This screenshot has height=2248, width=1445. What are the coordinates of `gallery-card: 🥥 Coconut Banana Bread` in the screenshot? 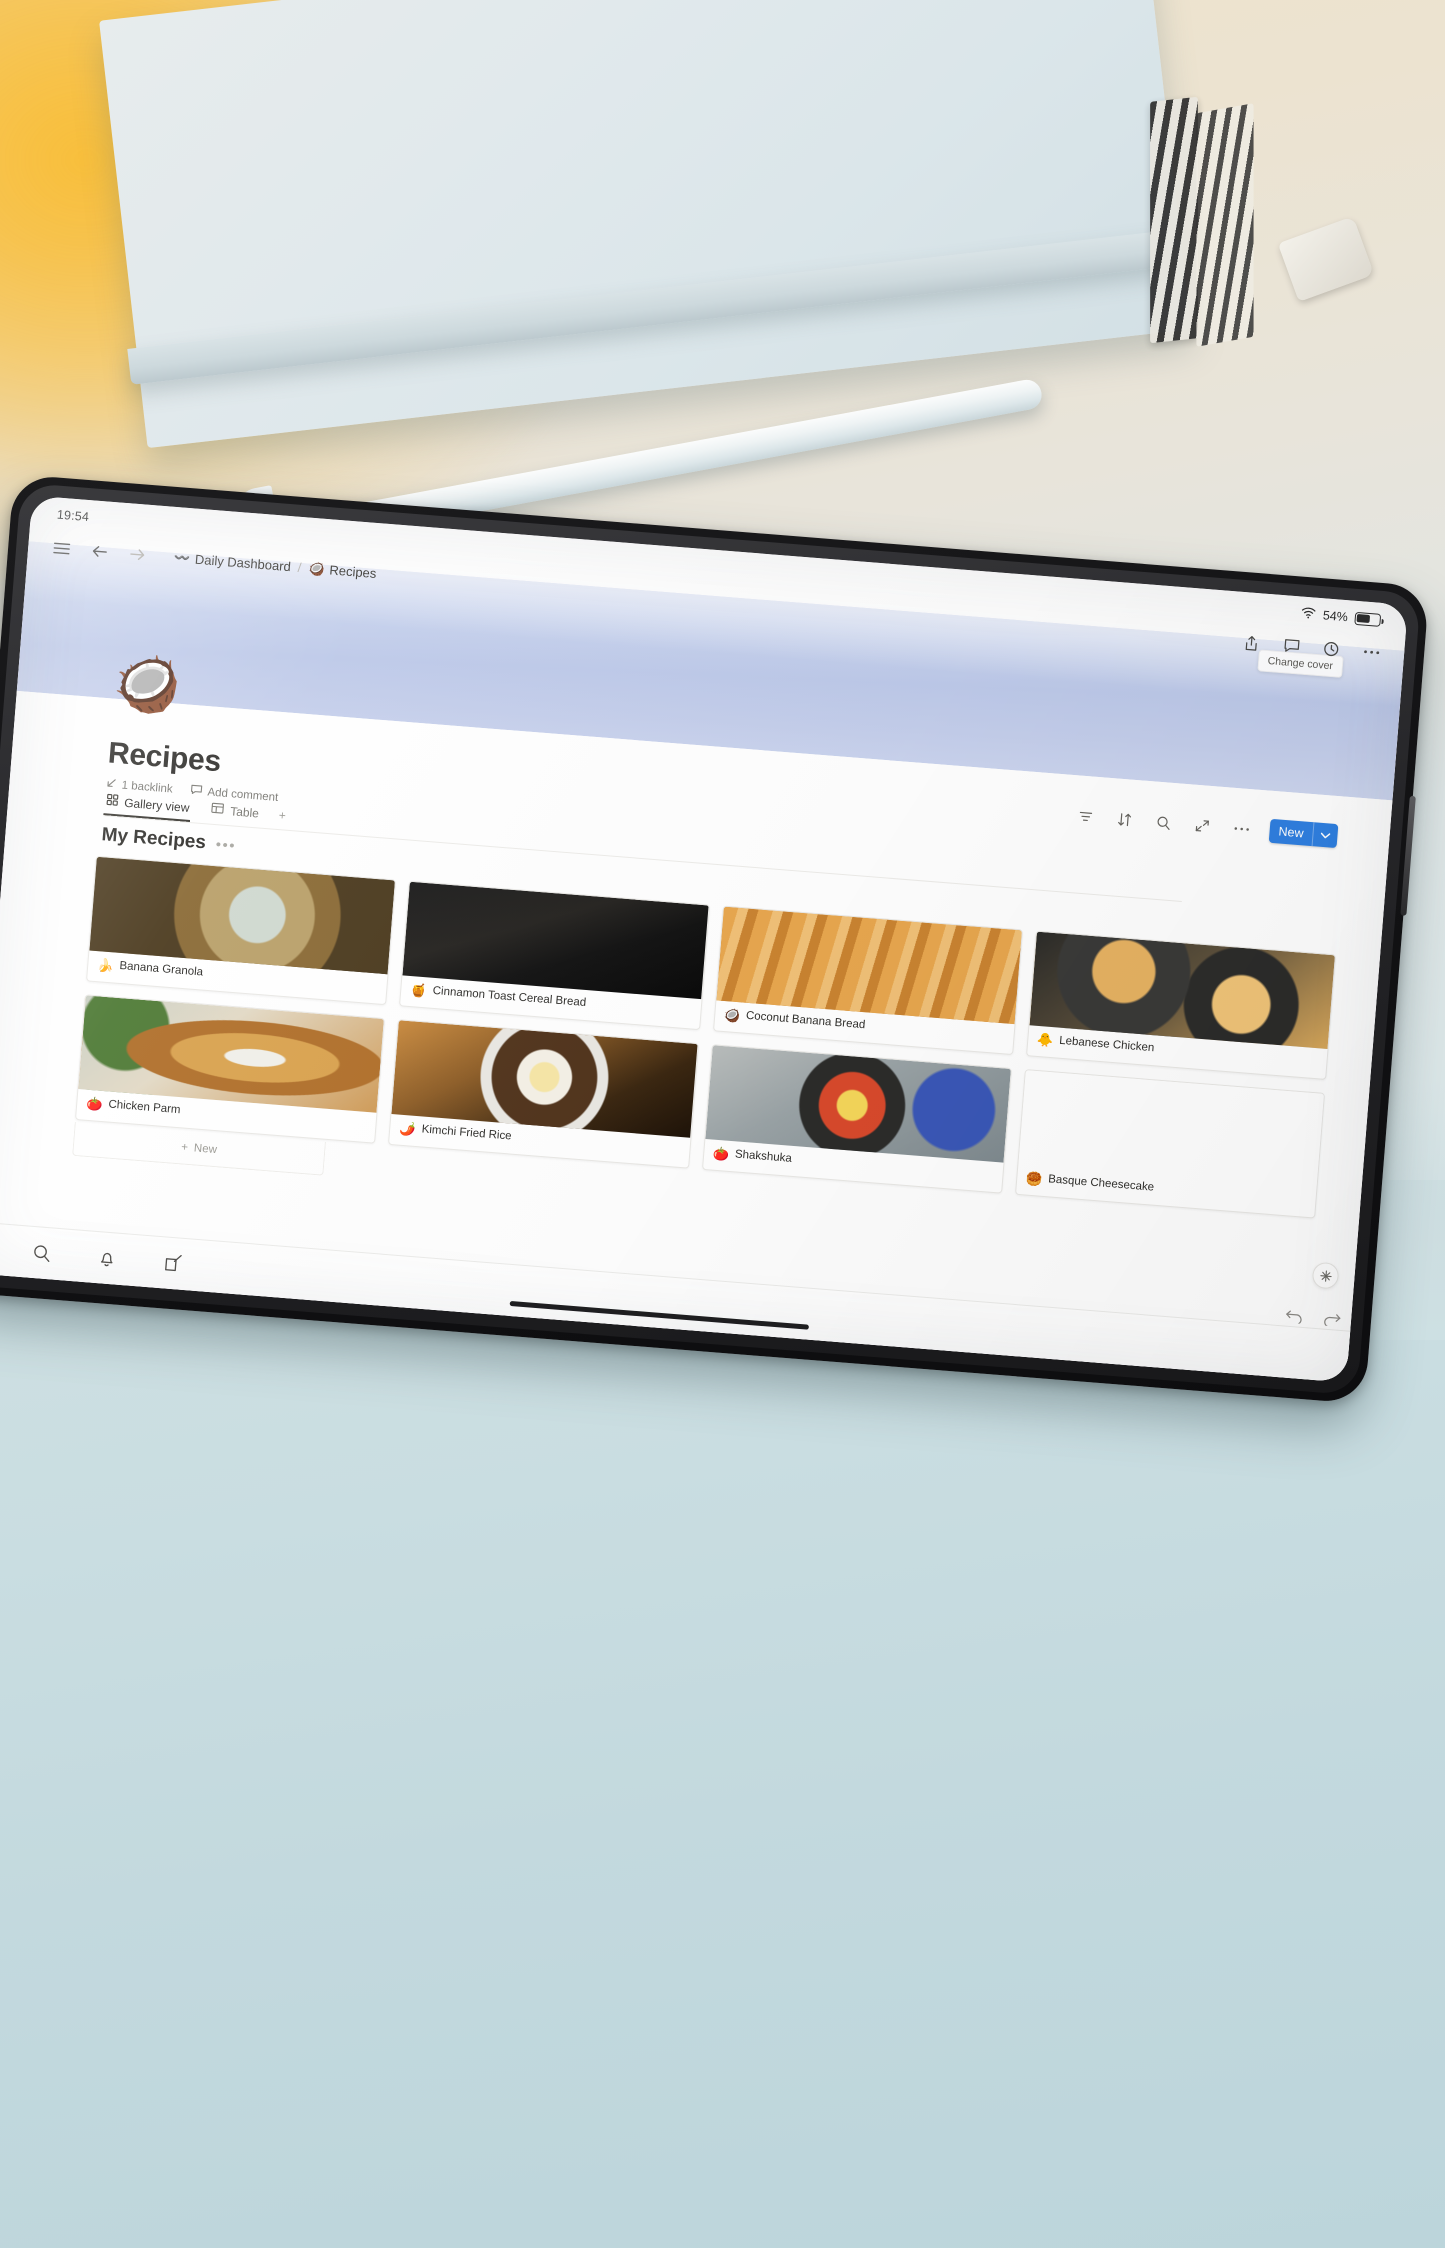 It's located at (867, 980).